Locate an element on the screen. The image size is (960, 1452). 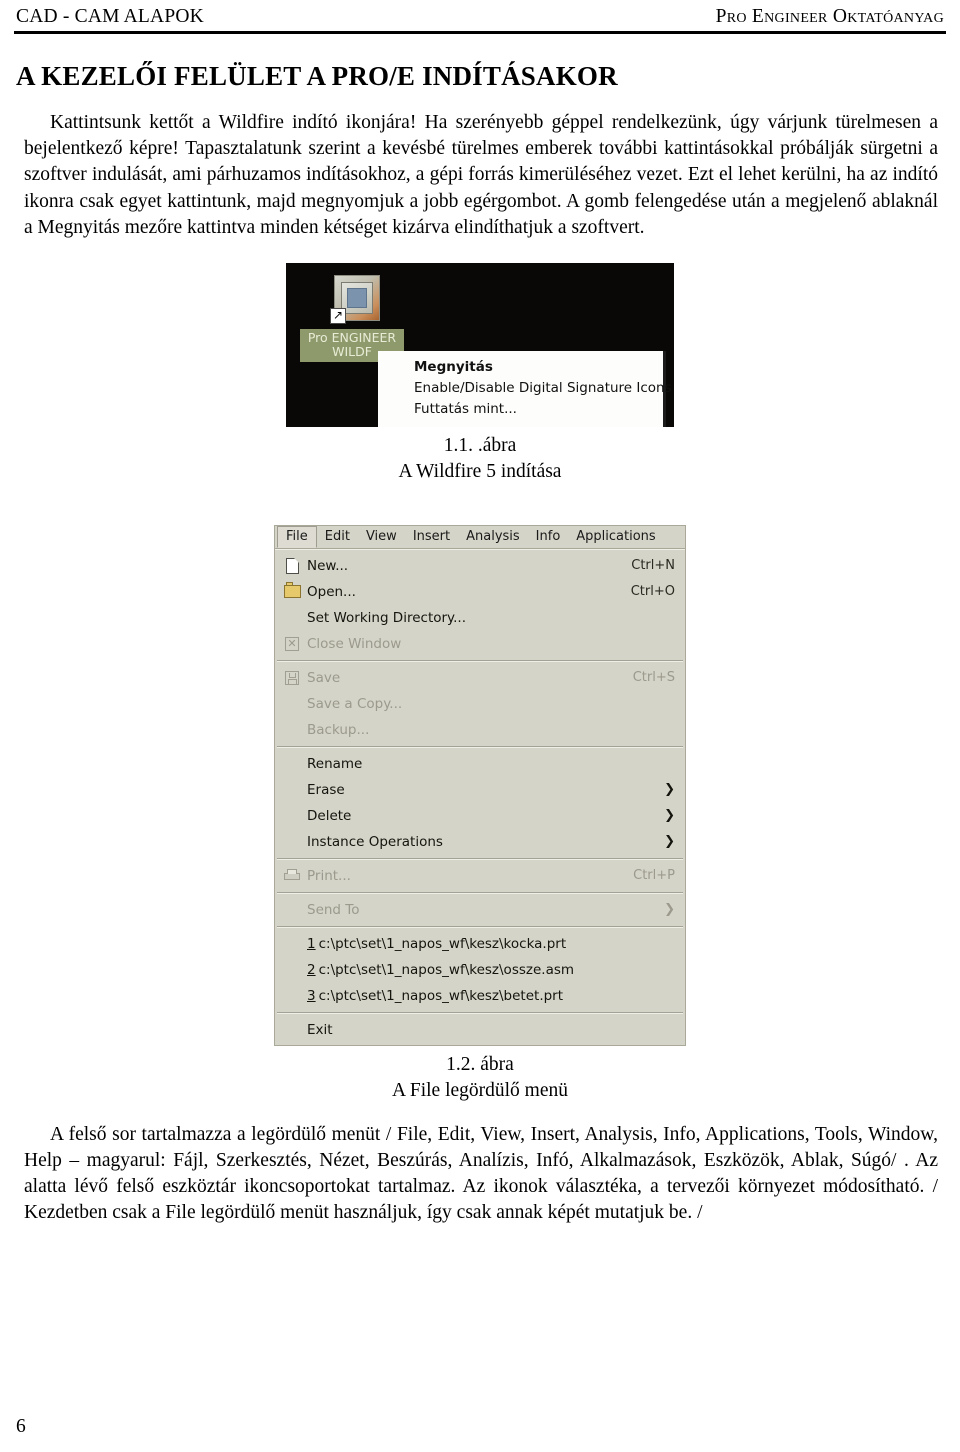
figure1-caption-number: 1.1. .ábra is located at coordinates (480, 446).